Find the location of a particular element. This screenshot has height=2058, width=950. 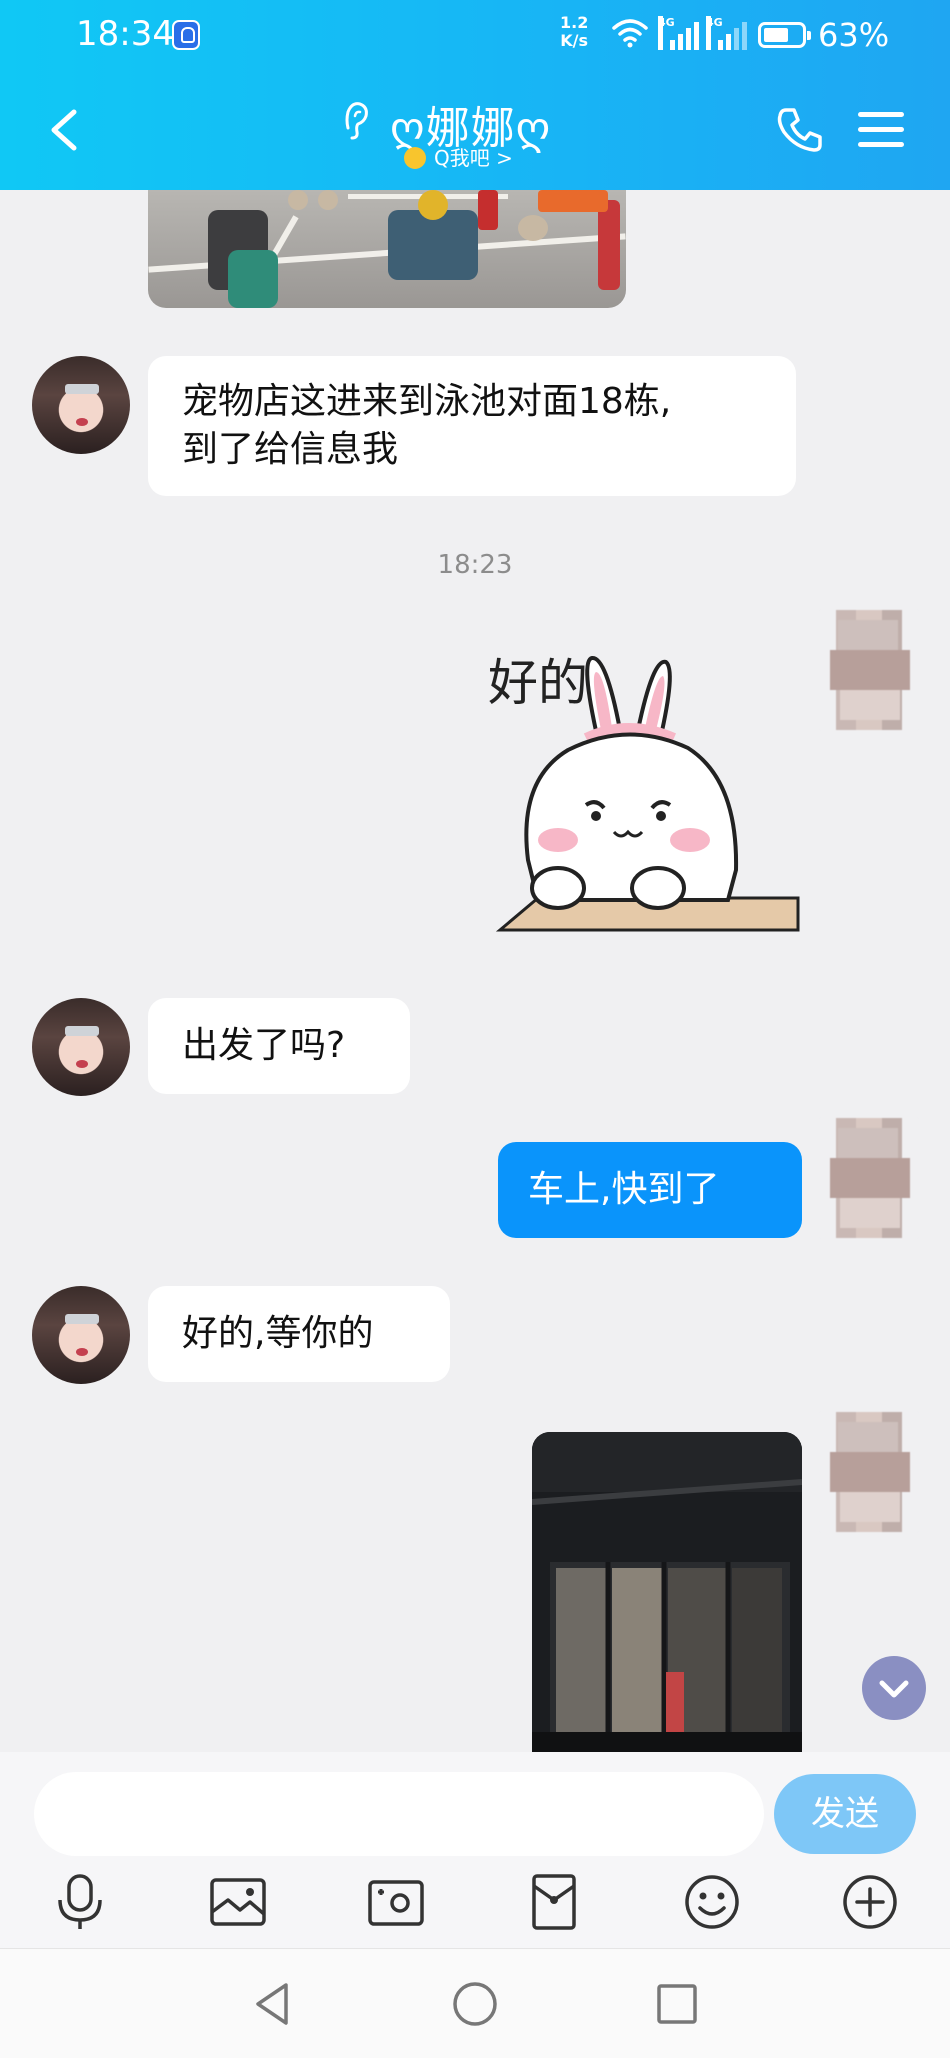

contact-status-text: Q我吧 > is located at coordinates (473, 158).